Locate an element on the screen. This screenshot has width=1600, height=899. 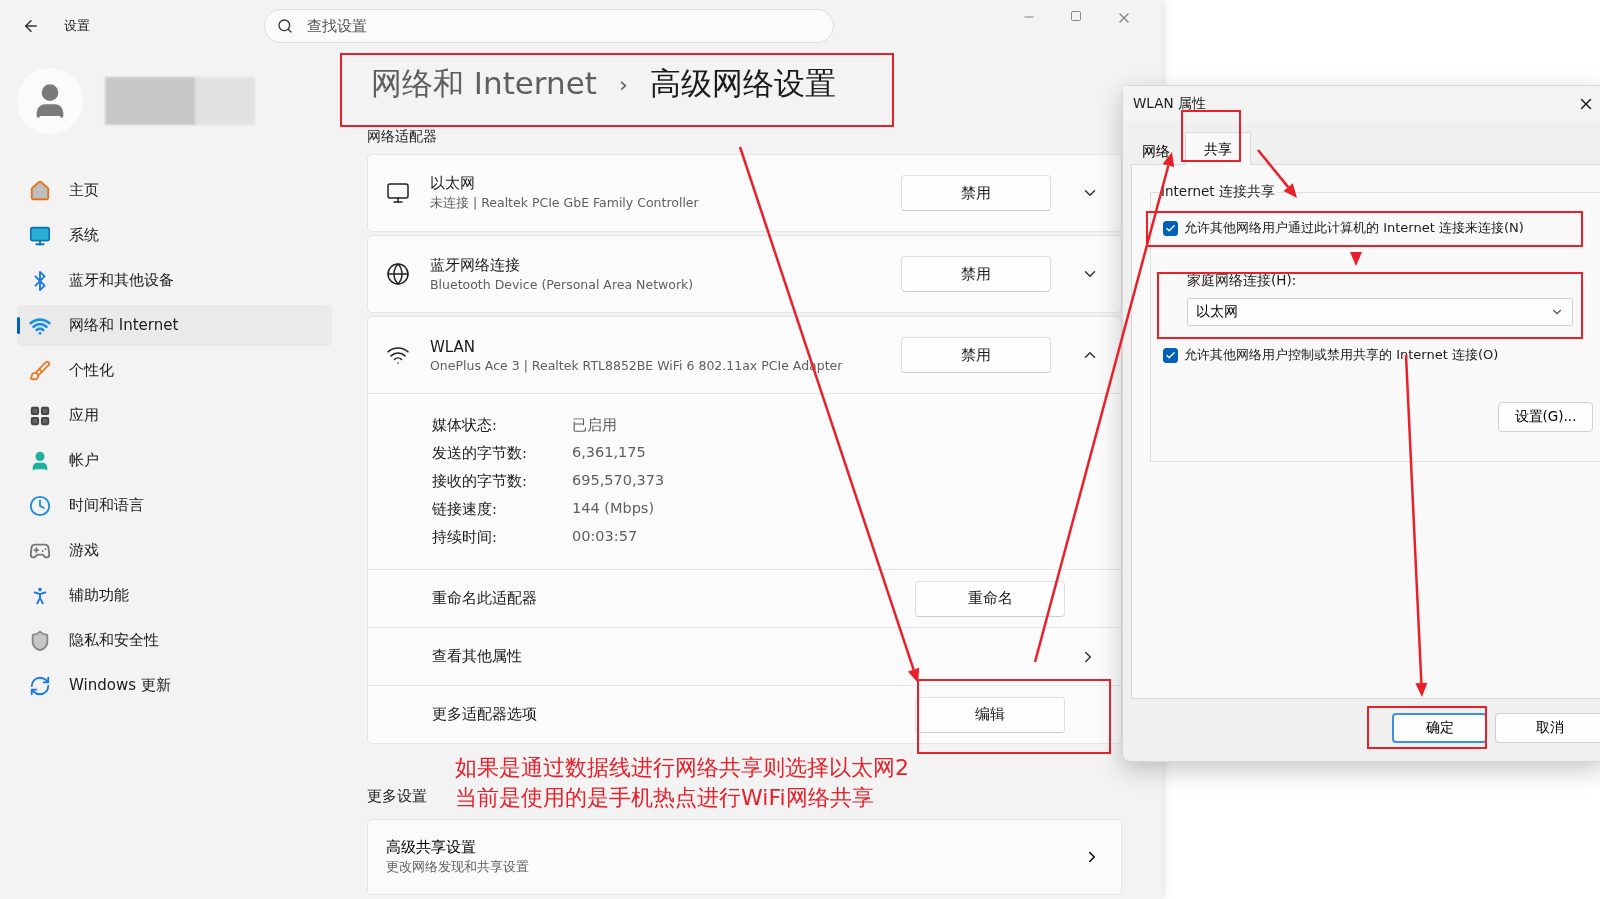
option-button: 重命名 is located at coordinates (990, 598).